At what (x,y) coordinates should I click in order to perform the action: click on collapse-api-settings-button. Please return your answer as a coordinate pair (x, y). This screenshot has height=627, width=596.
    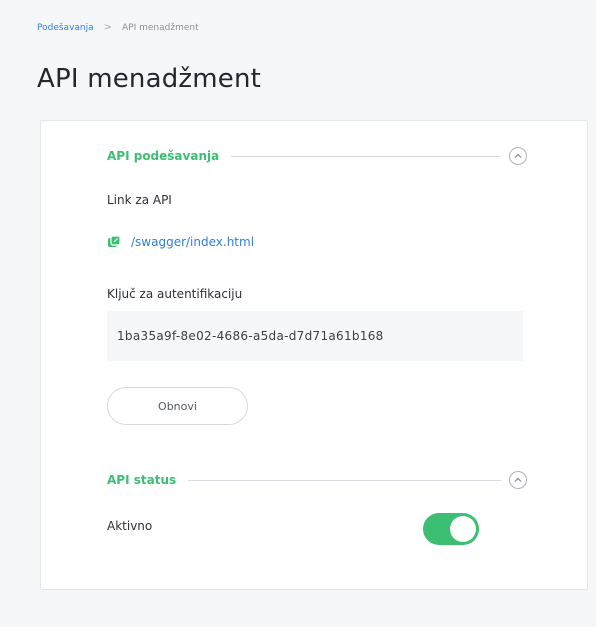
    Looking at the image, I should click on (518, 156).